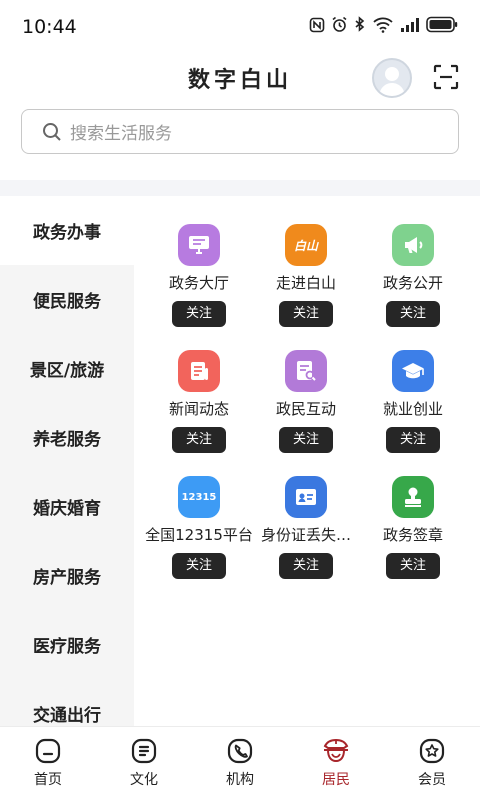  Describe the element at coordinates (392, 81) in the screenshot. I see `user-avatar-icon` at that location.